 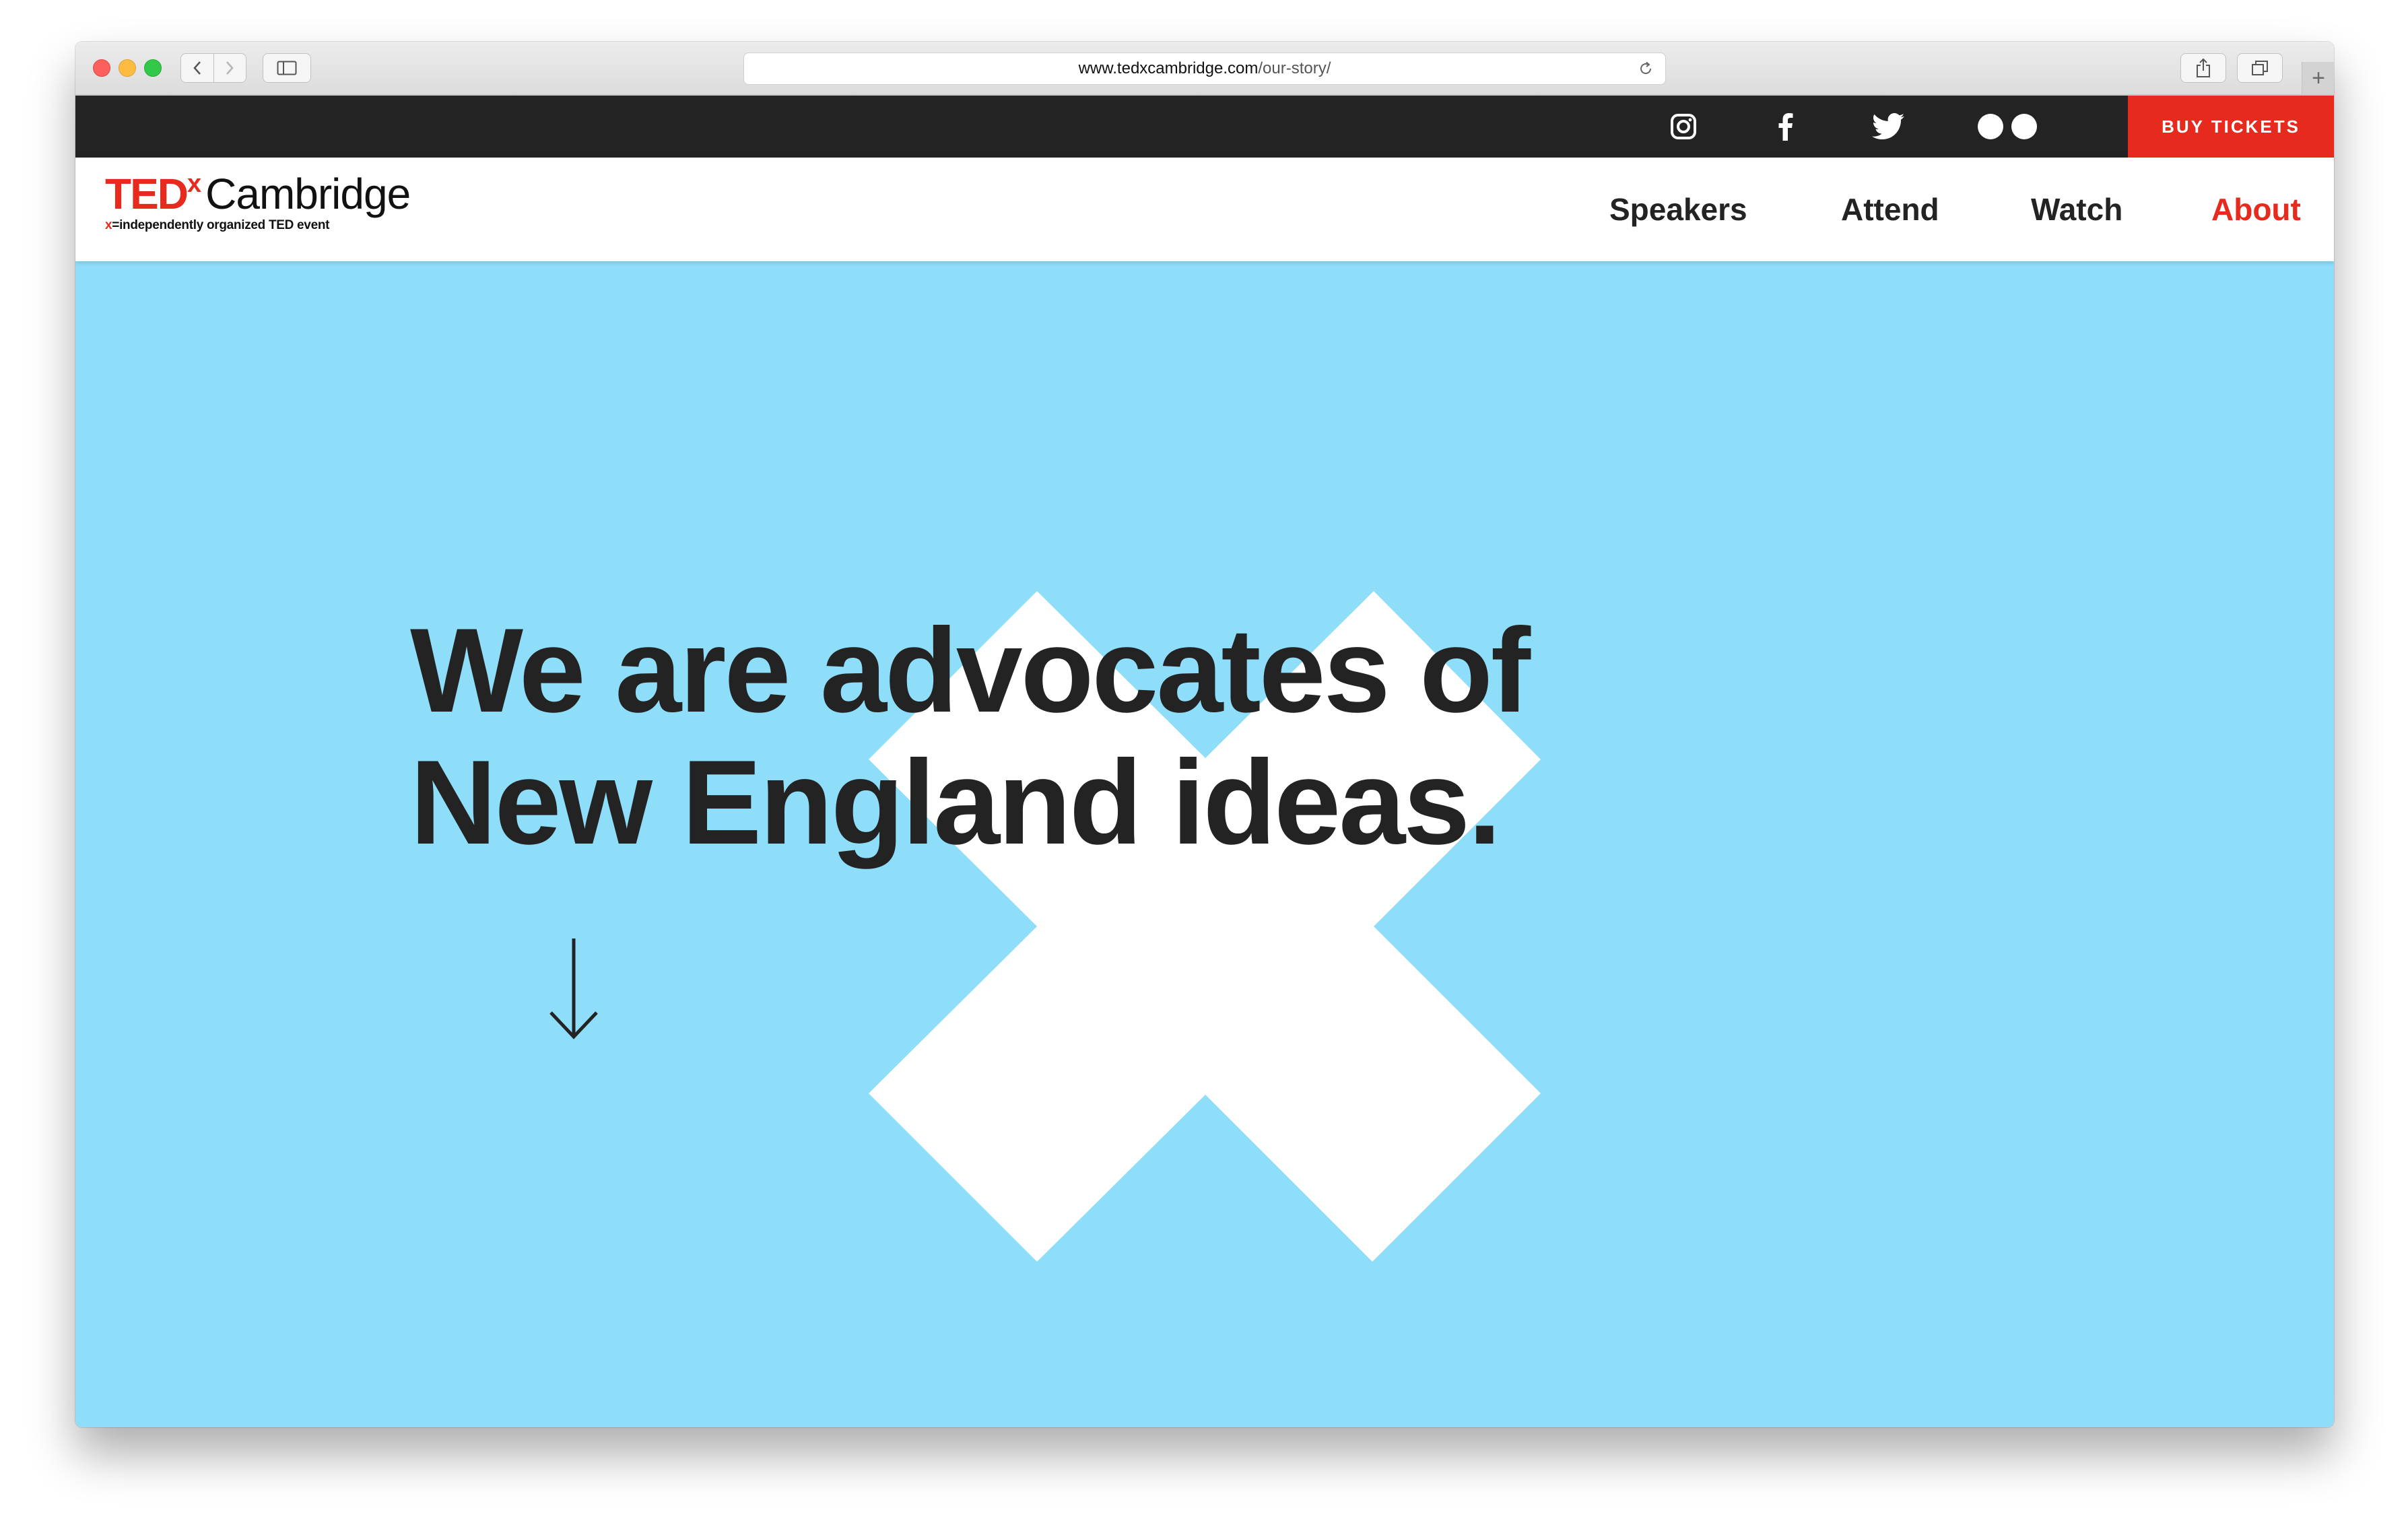 I want to click on sidebar-button, so click(x=287, y=68).